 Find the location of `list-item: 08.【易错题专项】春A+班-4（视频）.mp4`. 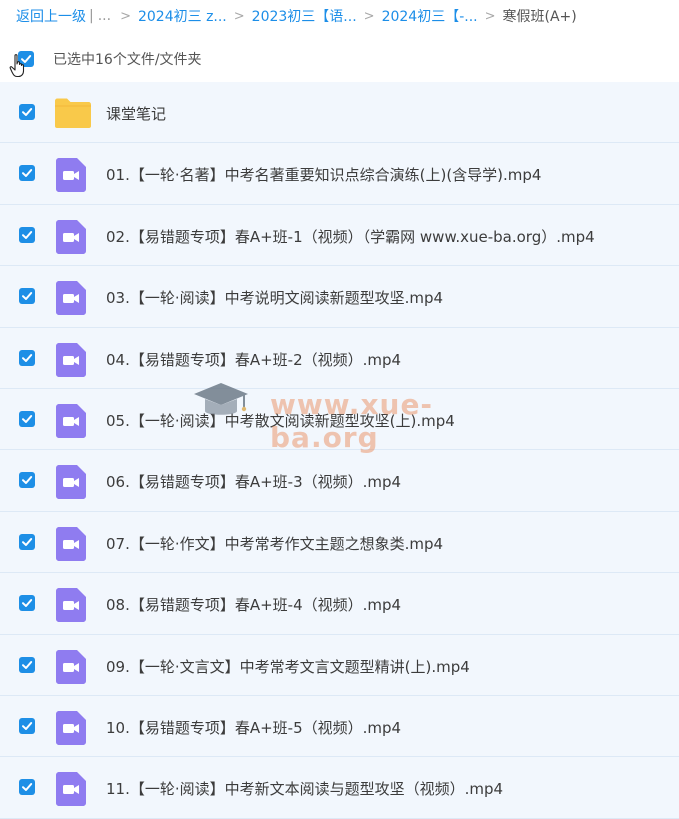

list-item: 08.【易错题专项】春A+班-4（视频）.mp4 is located at coordinates (339, 604).